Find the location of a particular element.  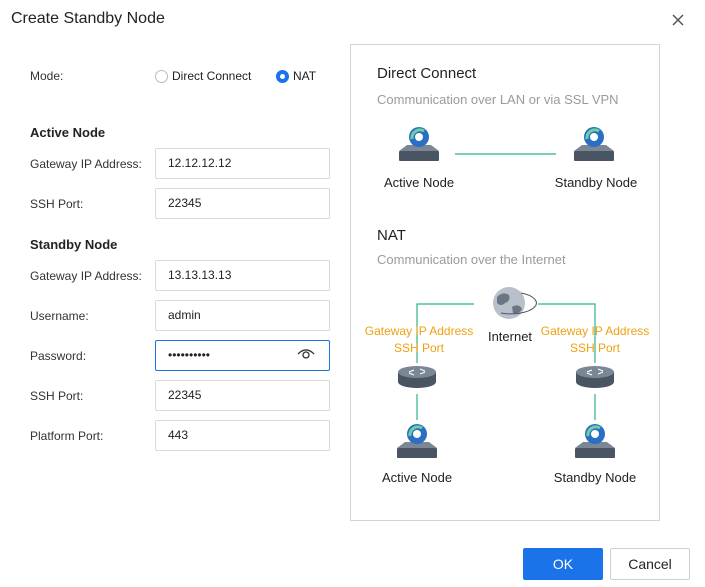

nat-right-gateway-label: Gateway IP Address is located at coordinates (595, 331).